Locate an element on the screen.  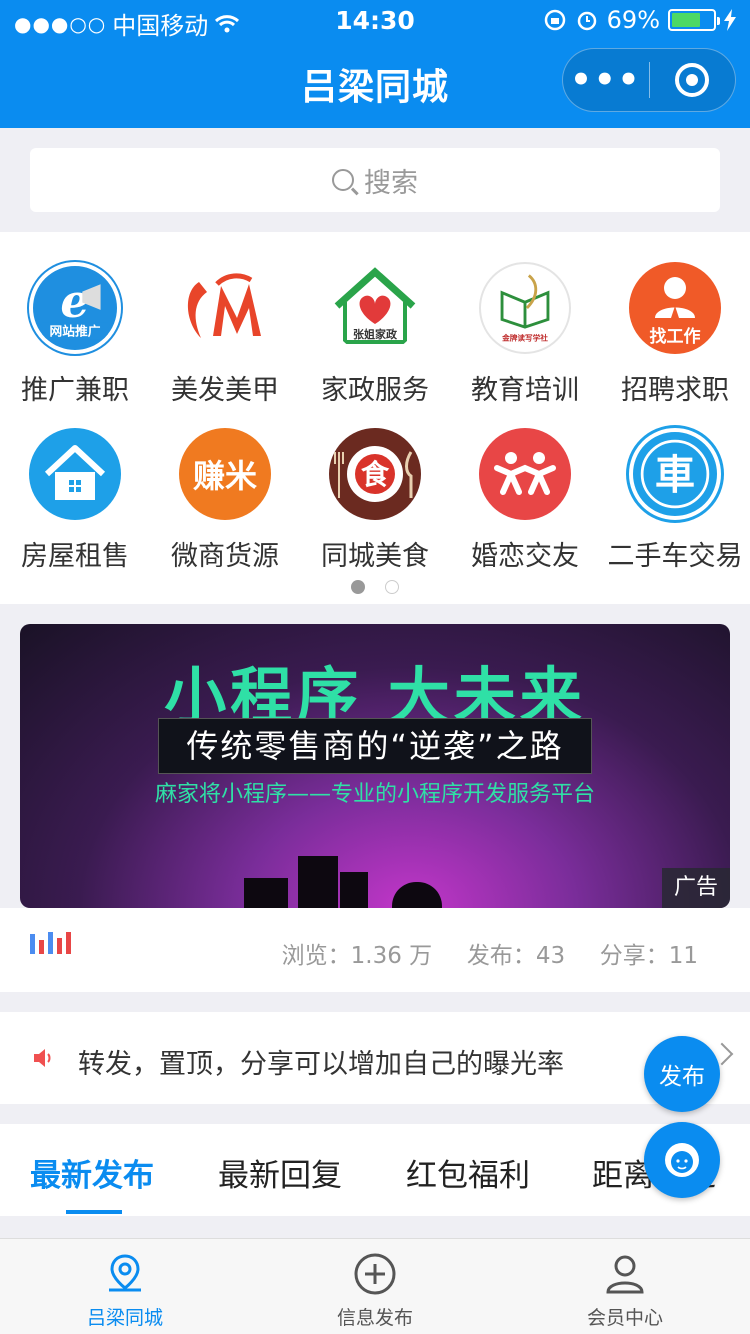
notice-bar: 转发，置顶，分享可以增加自己的曝光率 is located at coordinates (375, 1058).